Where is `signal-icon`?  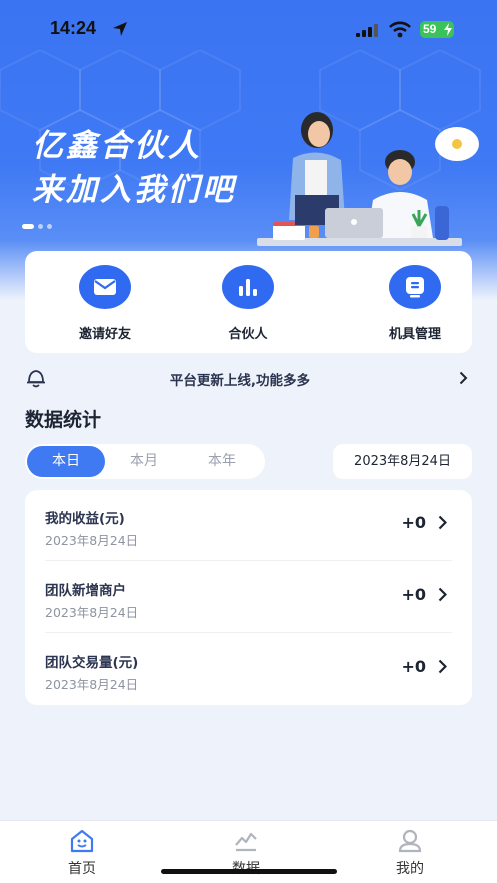
signal-icon is located at coordinates (367, 30).